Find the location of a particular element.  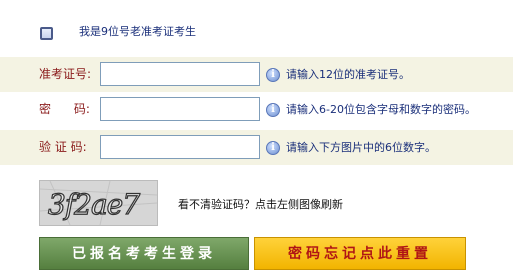

password-label: 密 码: is located at coordinates (64, 109).